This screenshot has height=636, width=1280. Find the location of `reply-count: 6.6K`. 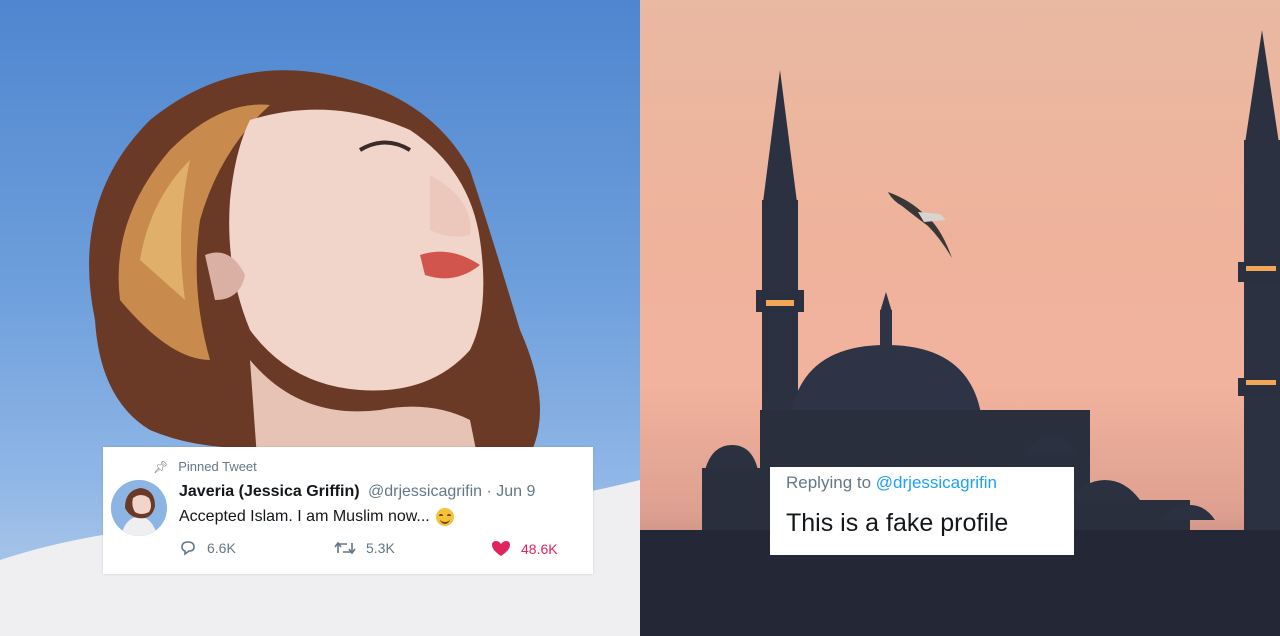

reply-count: 6.6K is located at coordinates (221, 548).